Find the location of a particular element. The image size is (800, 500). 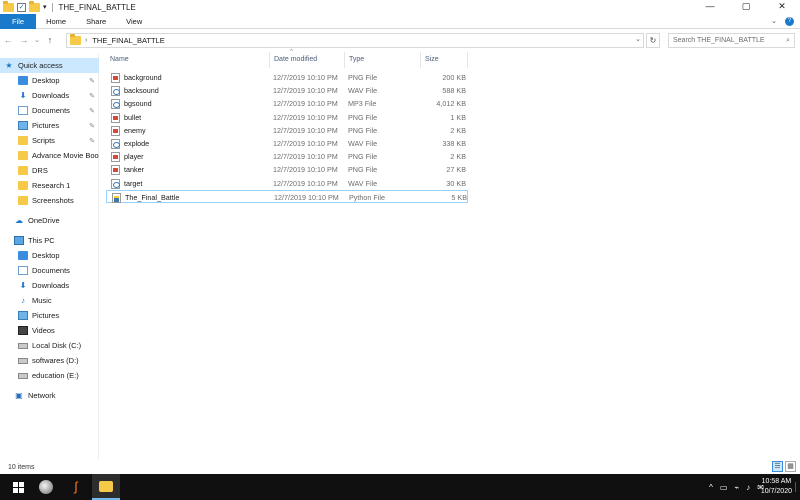

sidebar-item-pc-videos: Videos is located at coordinates (49, 330).